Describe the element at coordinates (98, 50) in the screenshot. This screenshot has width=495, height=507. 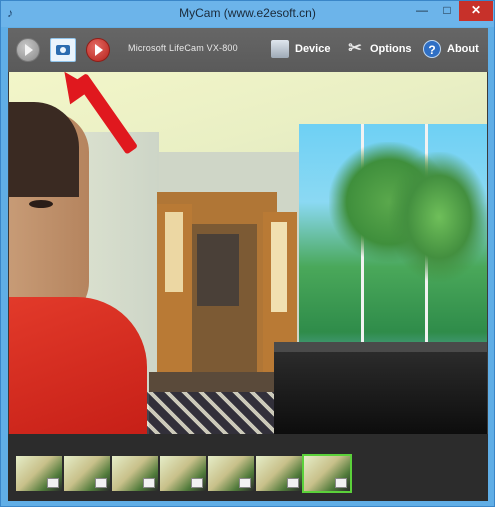
I see `record-button` at that location.